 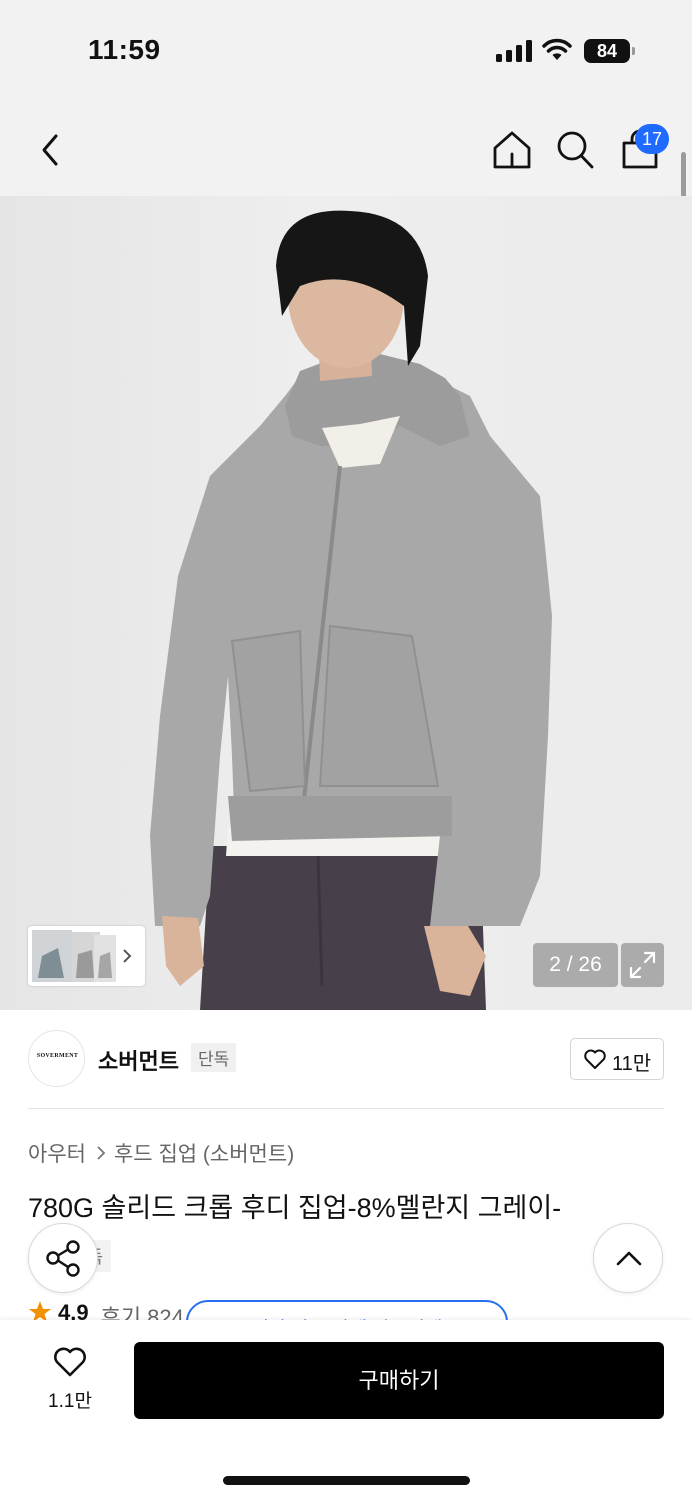 I want to click on wishlist-count: 1.1만, so click(x=70, y=1401).